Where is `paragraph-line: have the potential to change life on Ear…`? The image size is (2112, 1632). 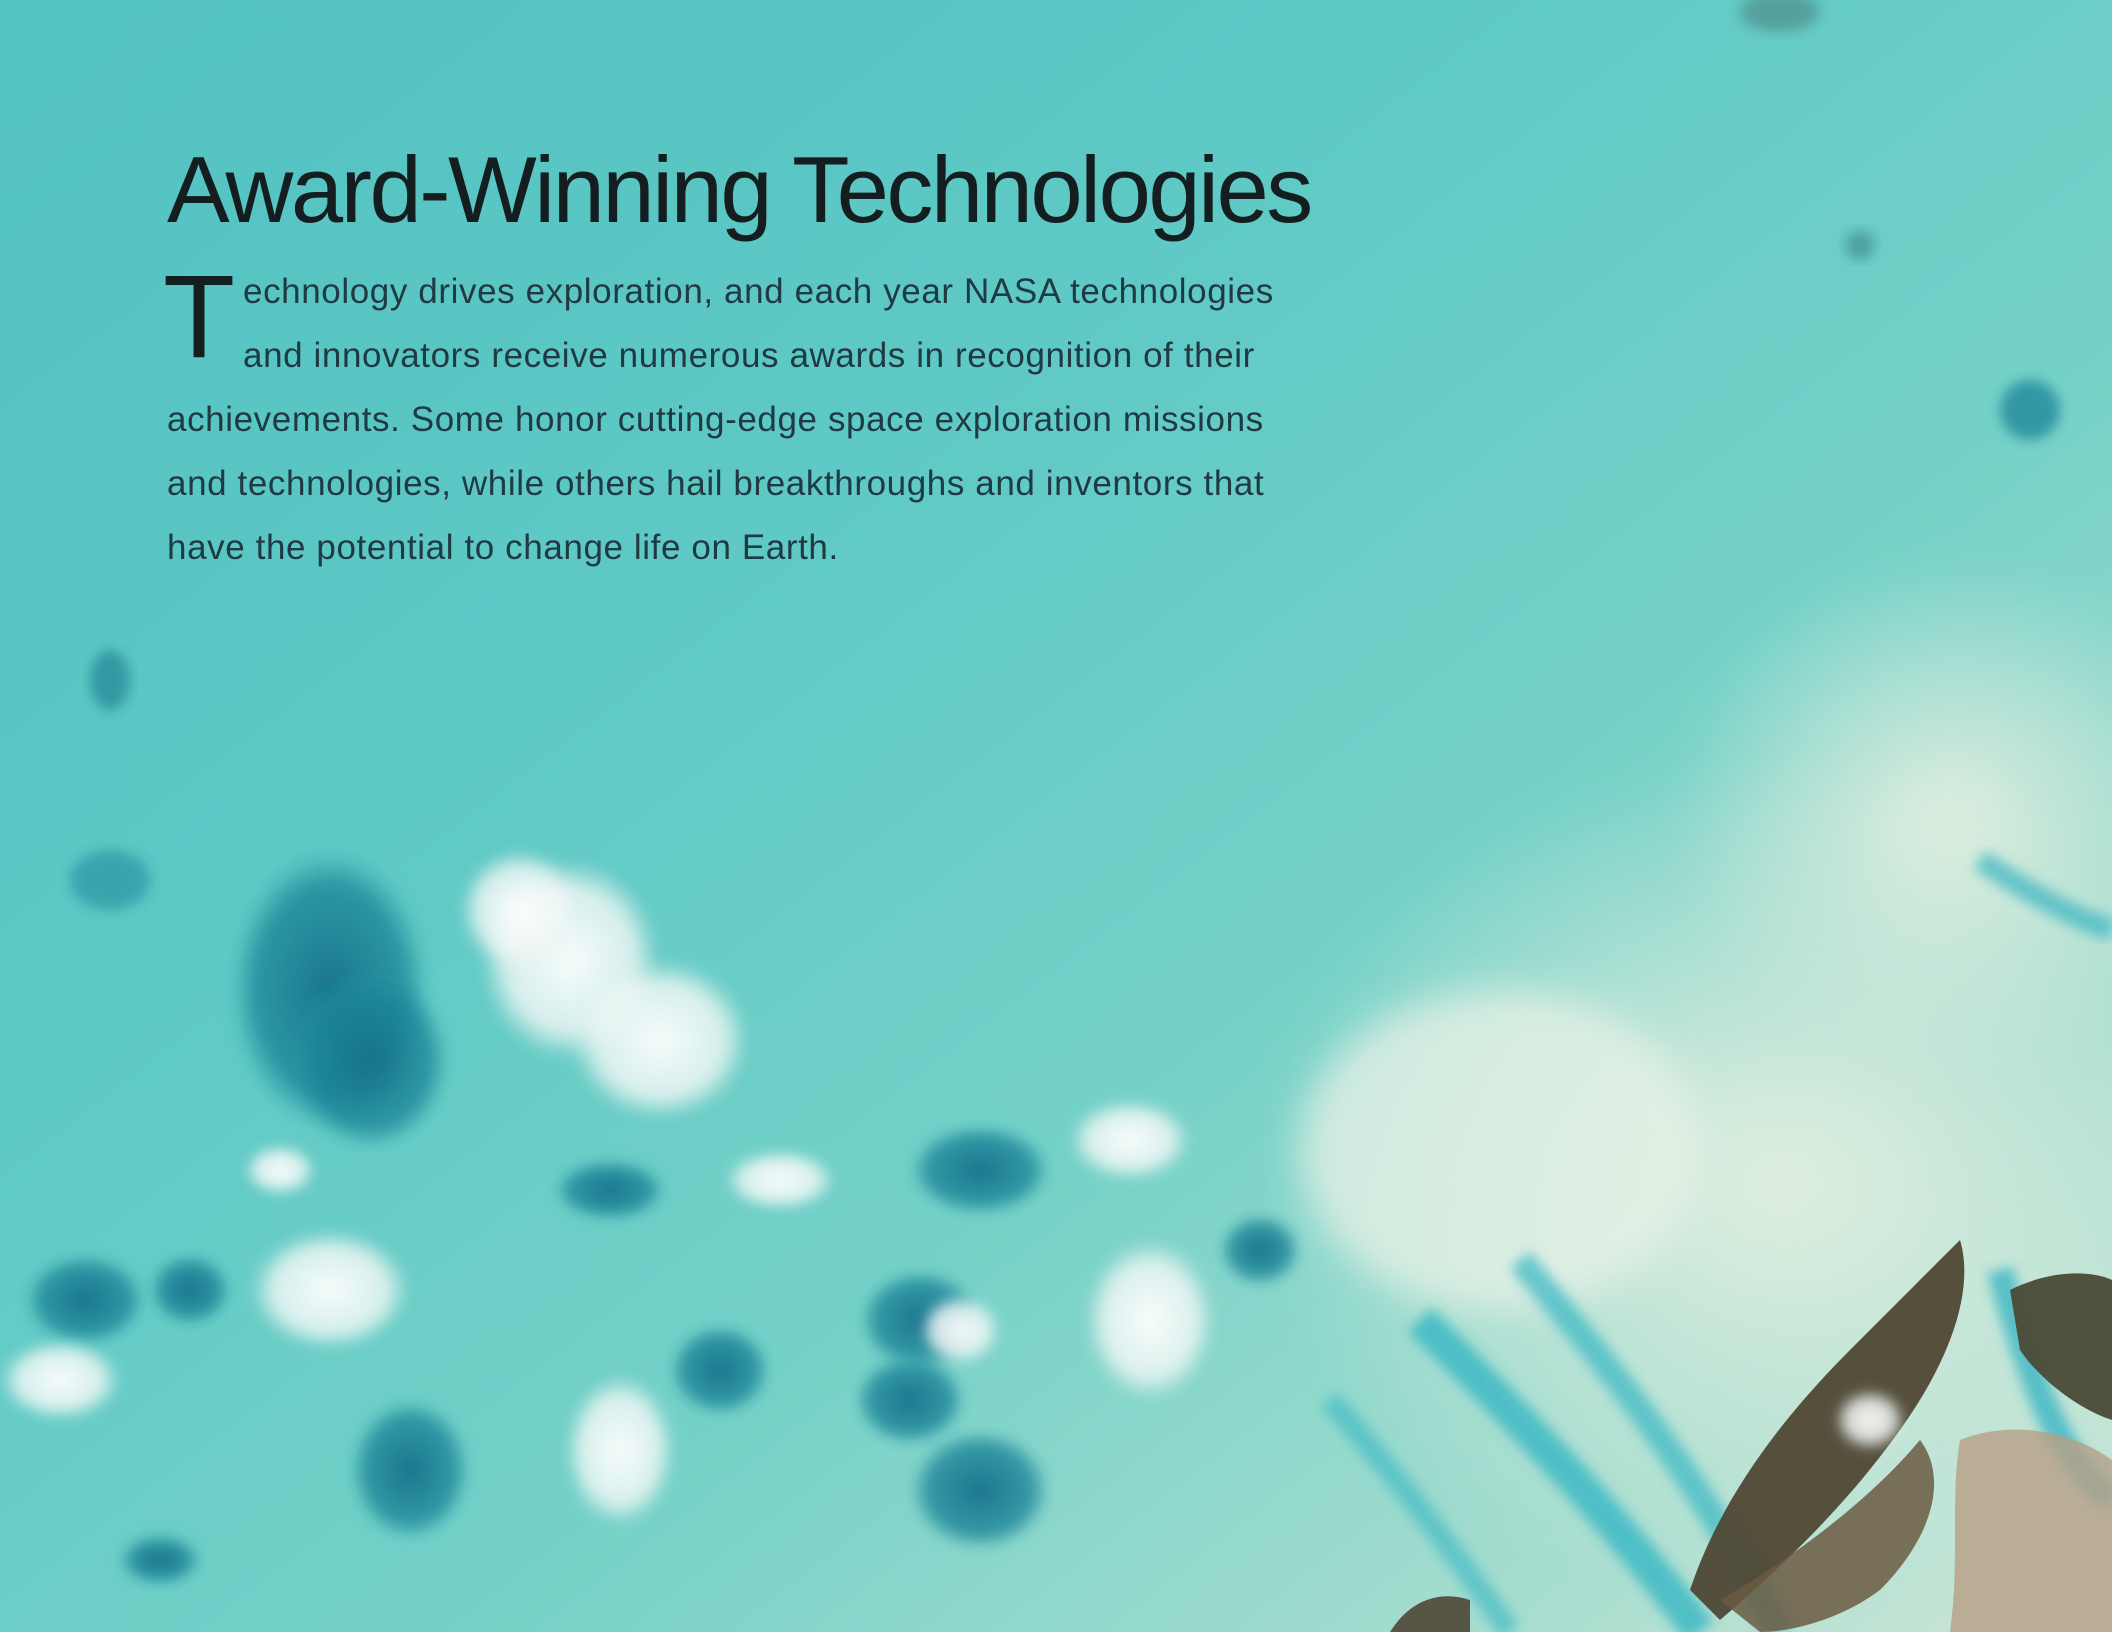 paragraph-line: have the potential to change life on Ear… is located at coordinates (503, 547).